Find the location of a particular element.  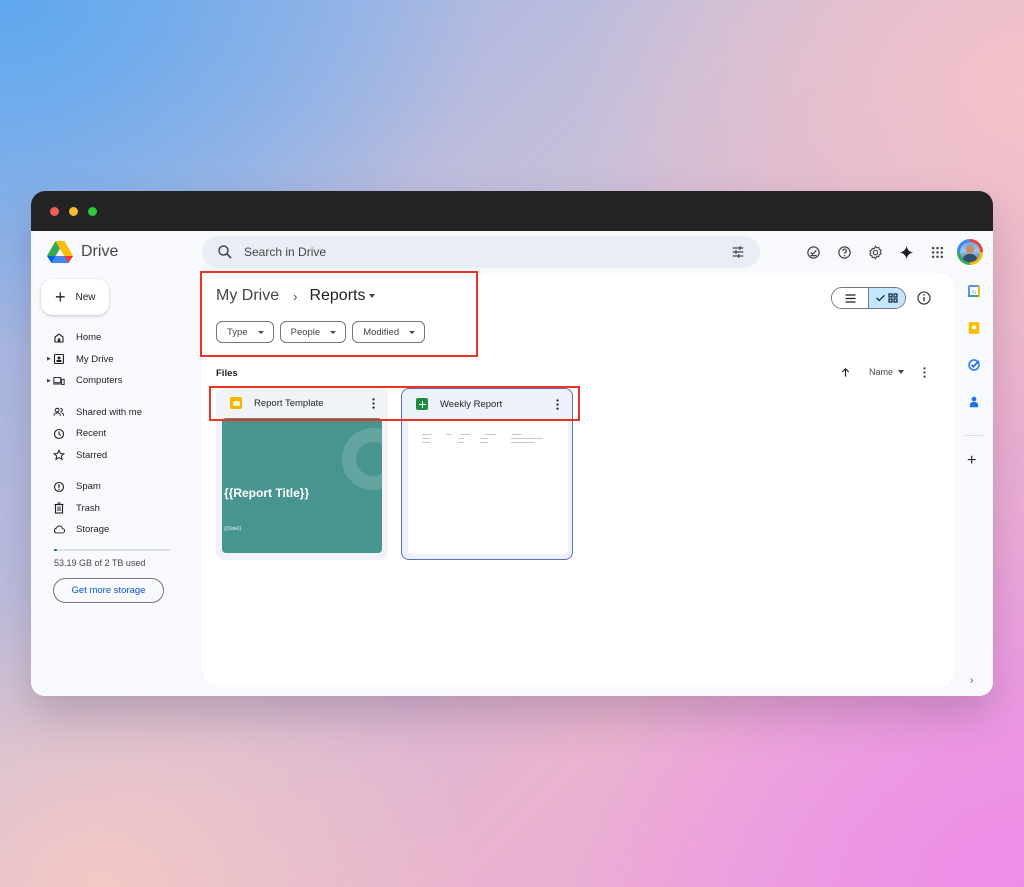

sidebar-item-spam: Spam is located at coordinates (116, 487).